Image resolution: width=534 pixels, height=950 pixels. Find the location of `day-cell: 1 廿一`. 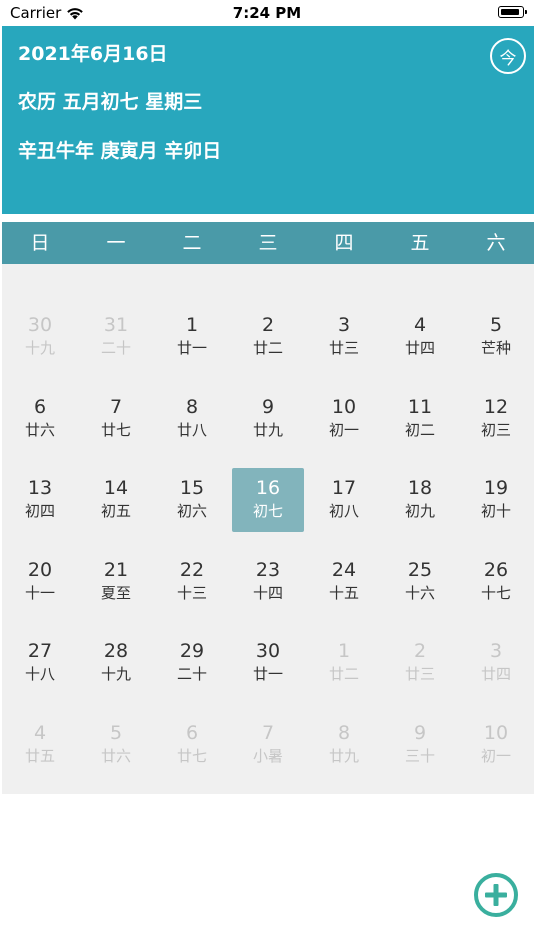

day-cell: 1 廿一 is located at coordinates (192, 346).